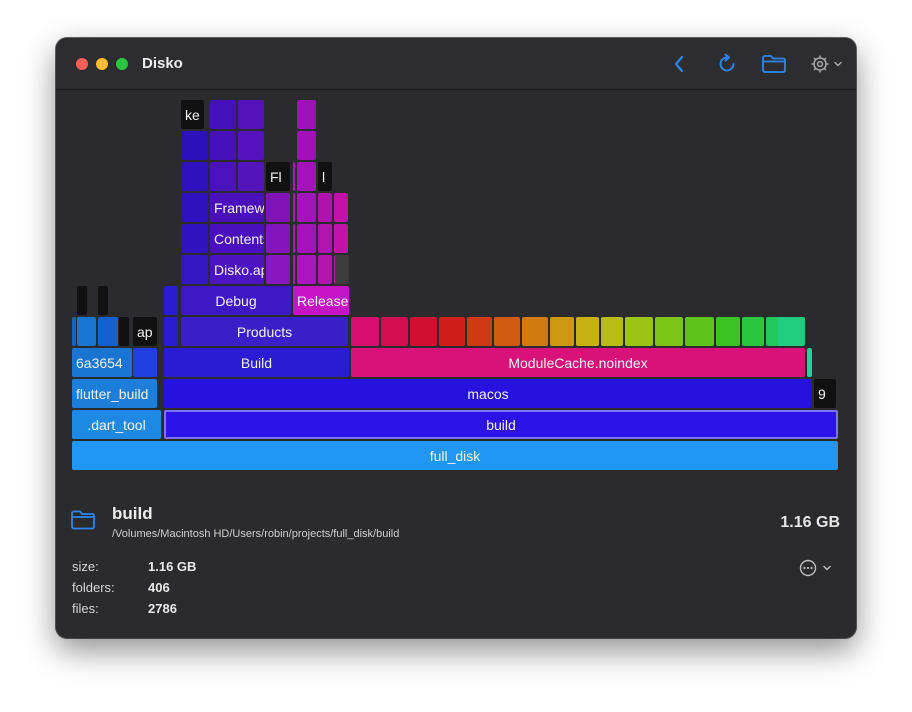 The image size is (912, 712). I want to click on block-r6-a, so click(82, 300).